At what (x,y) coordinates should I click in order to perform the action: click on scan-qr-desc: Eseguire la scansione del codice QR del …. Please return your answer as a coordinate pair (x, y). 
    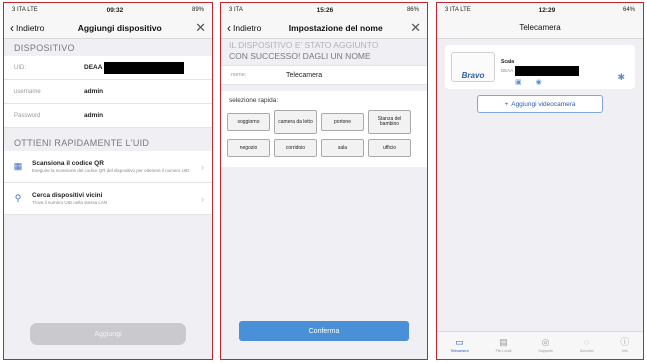
    Looking at the image, I should click on (111, 170).